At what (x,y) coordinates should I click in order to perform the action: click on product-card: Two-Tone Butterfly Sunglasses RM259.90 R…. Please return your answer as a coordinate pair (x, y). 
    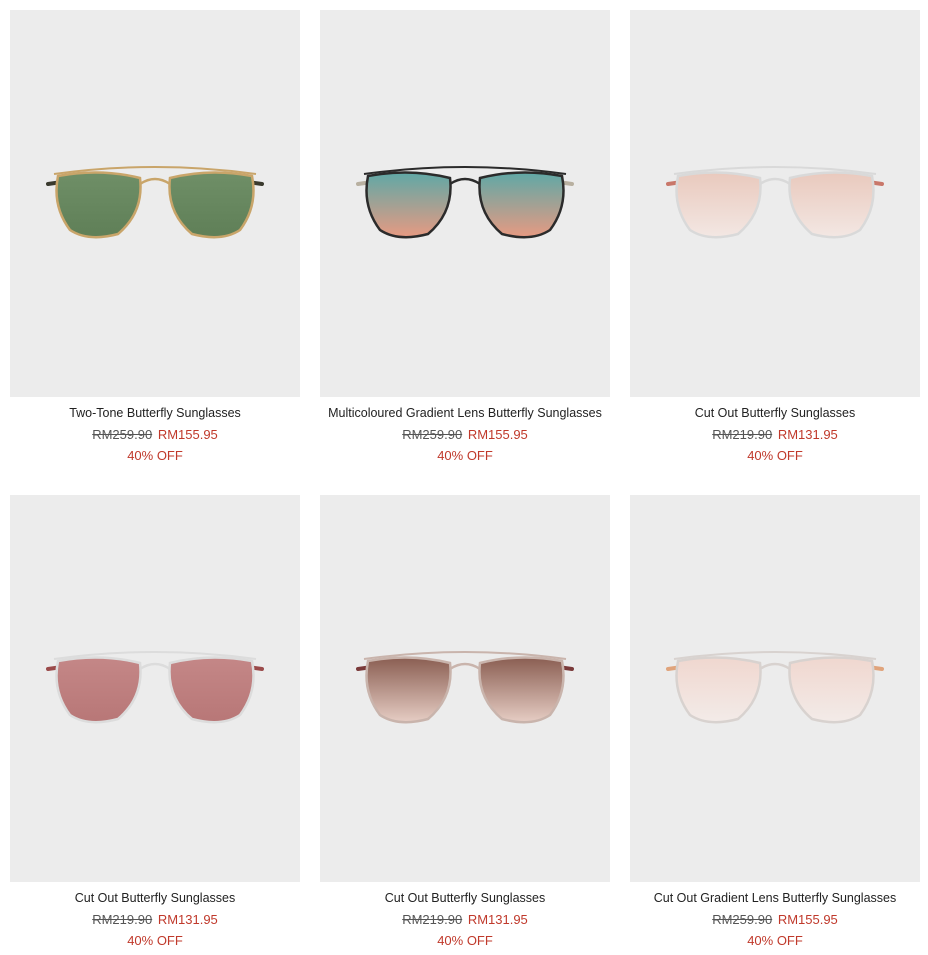
    Looking at the image, I should click on (155, 236).